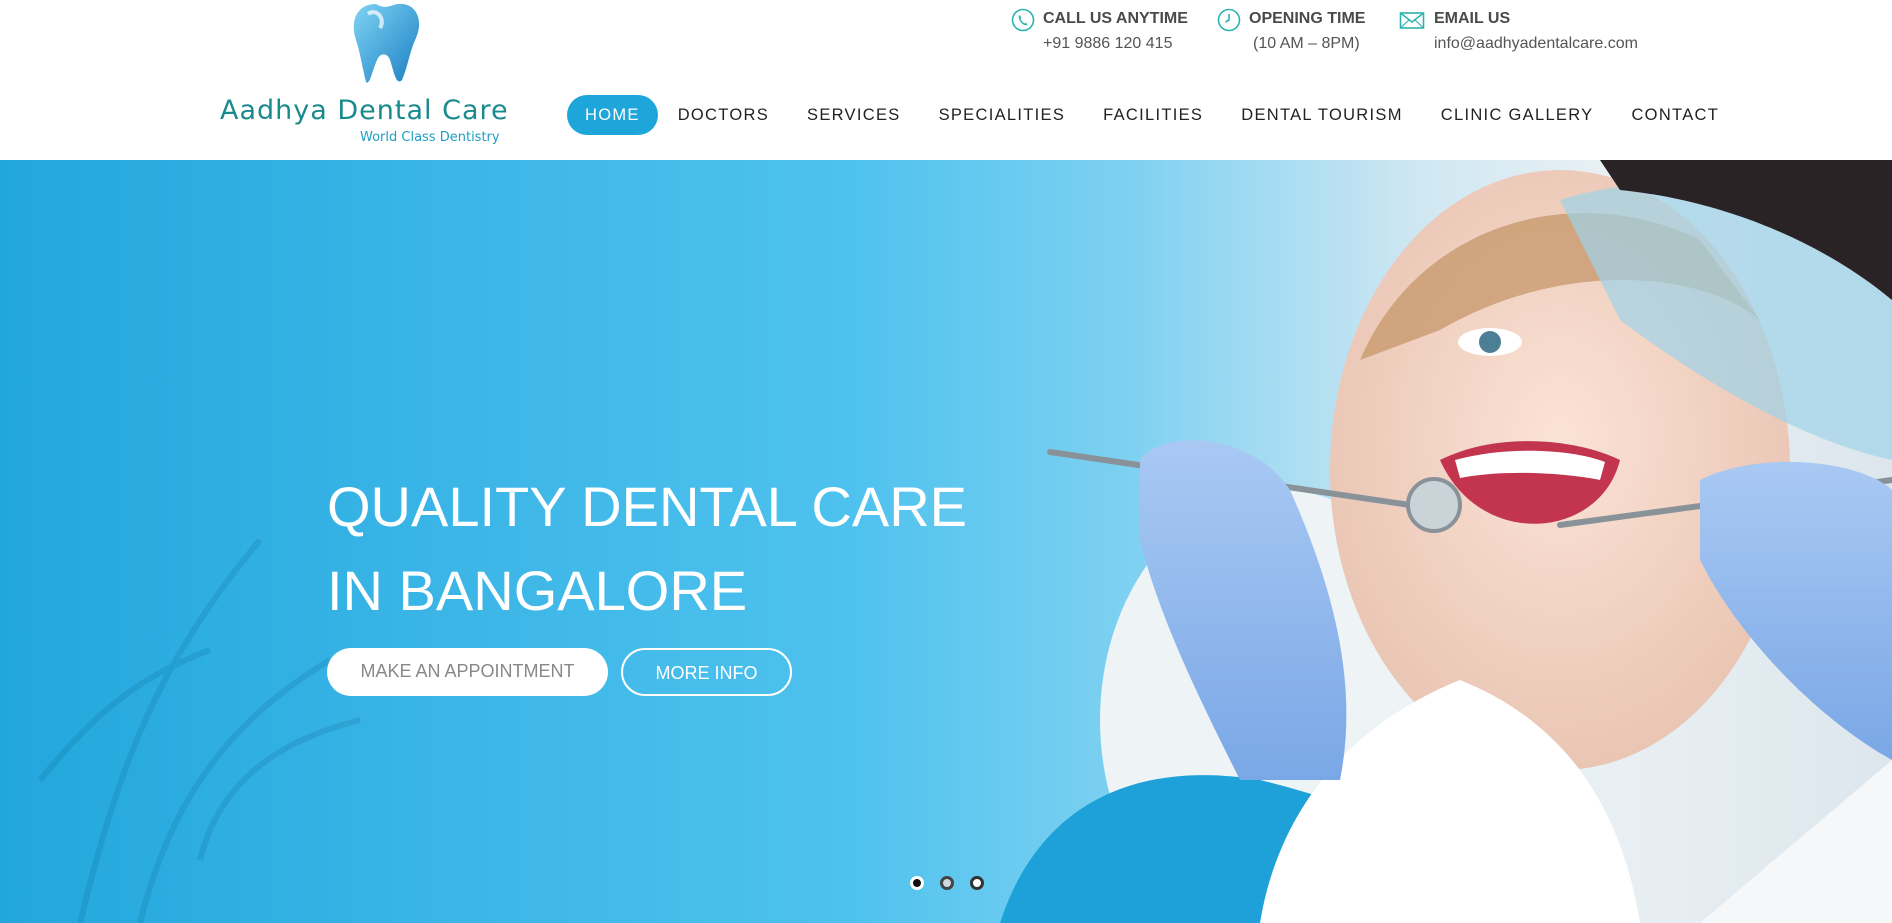 Image resolution: width=1892 pixels, height=923 pixels. Describe the element at coordinates (386, 43) in the screenshot. I see `tooth-logo-icon` at that location.